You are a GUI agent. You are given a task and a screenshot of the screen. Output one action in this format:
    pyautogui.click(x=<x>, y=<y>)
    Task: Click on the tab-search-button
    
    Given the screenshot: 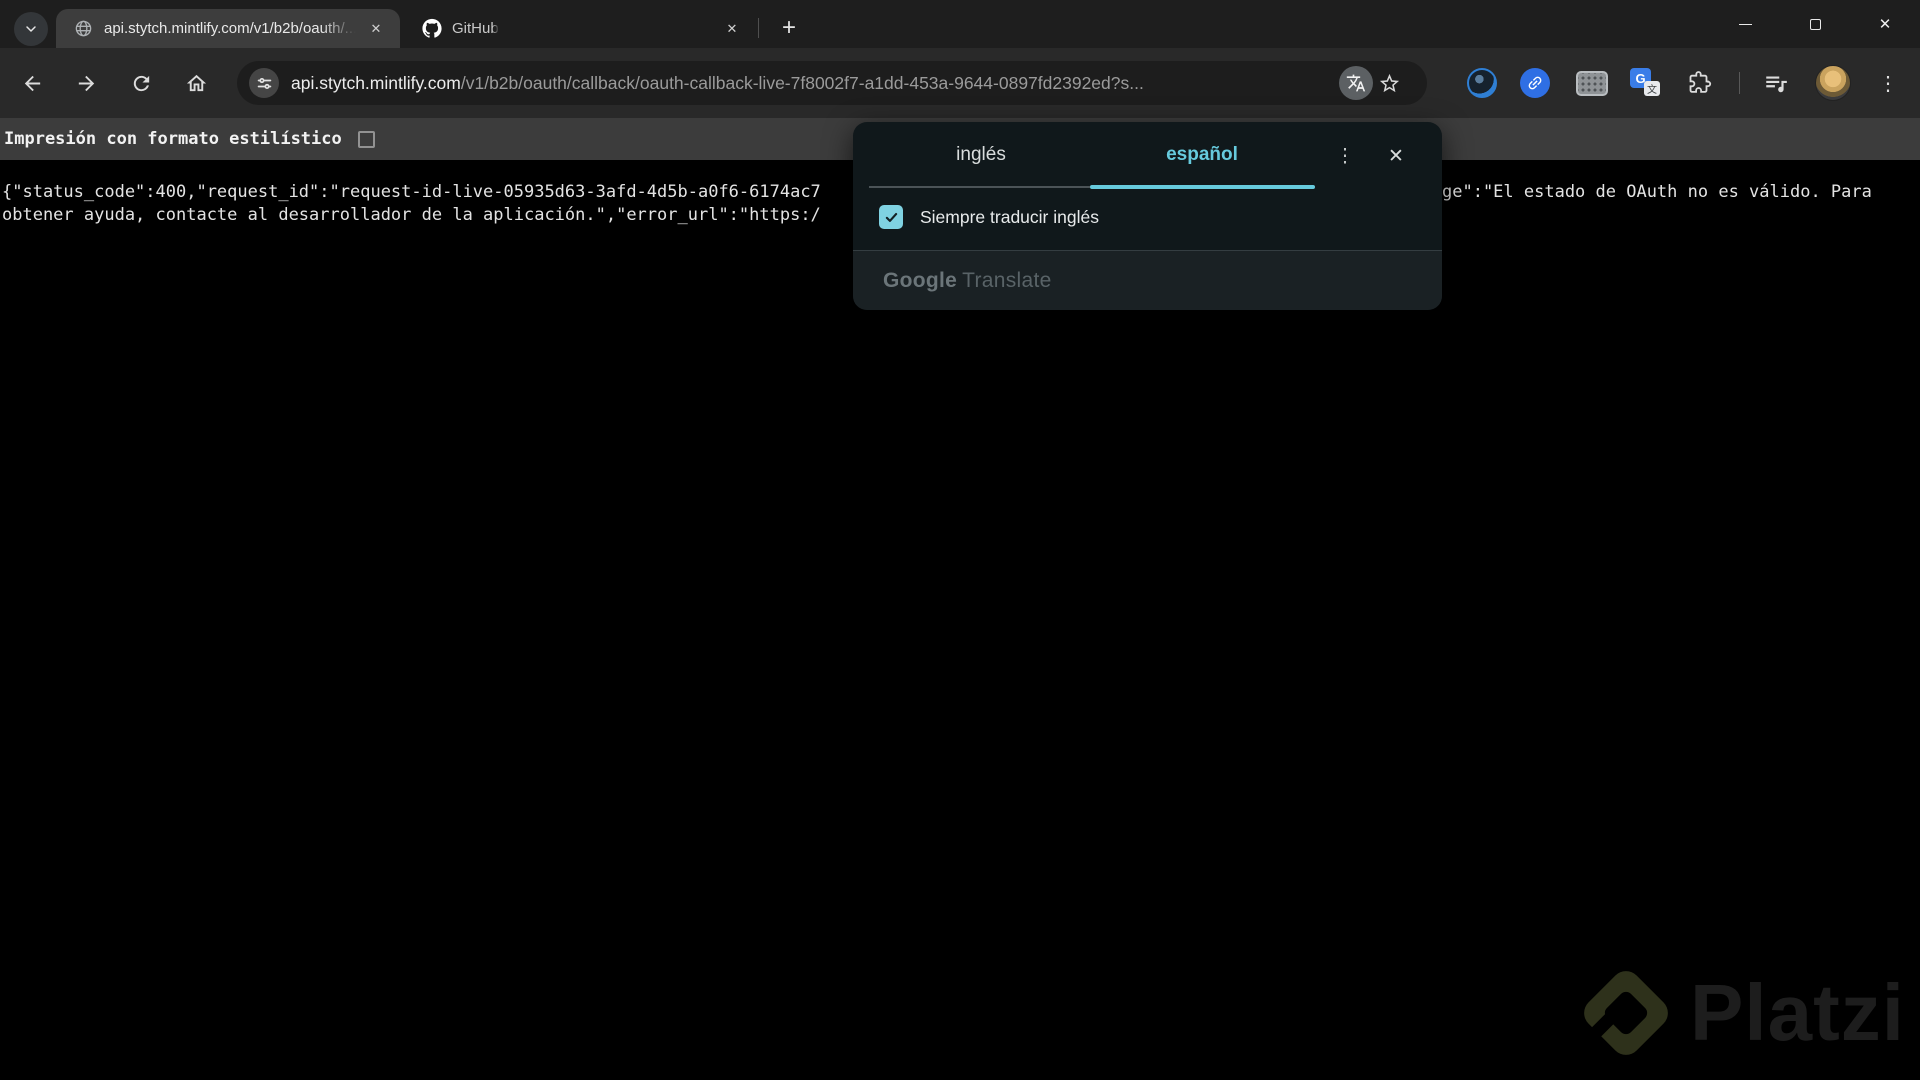 What is the action you would take?
    pyautogui.click(x=31, y=29)
    